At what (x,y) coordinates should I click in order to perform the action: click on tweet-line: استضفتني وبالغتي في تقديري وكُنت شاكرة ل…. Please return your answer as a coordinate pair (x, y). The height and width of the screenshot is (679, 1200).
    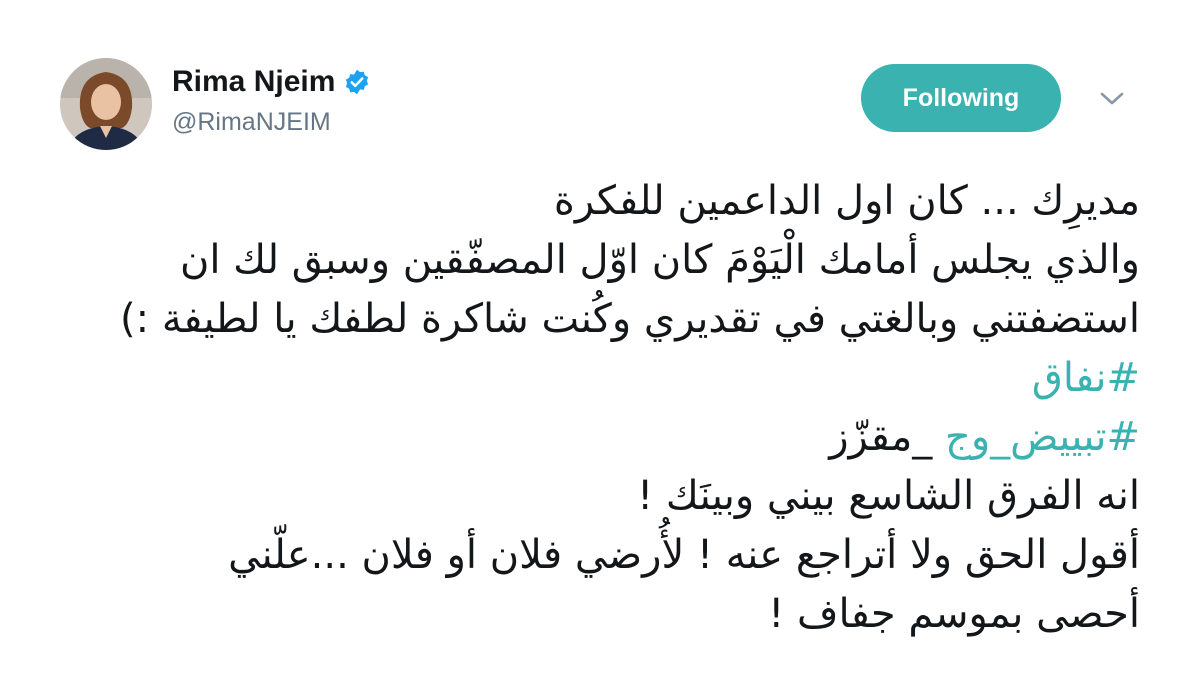
    Looking at the image, I should click on (630, 319).